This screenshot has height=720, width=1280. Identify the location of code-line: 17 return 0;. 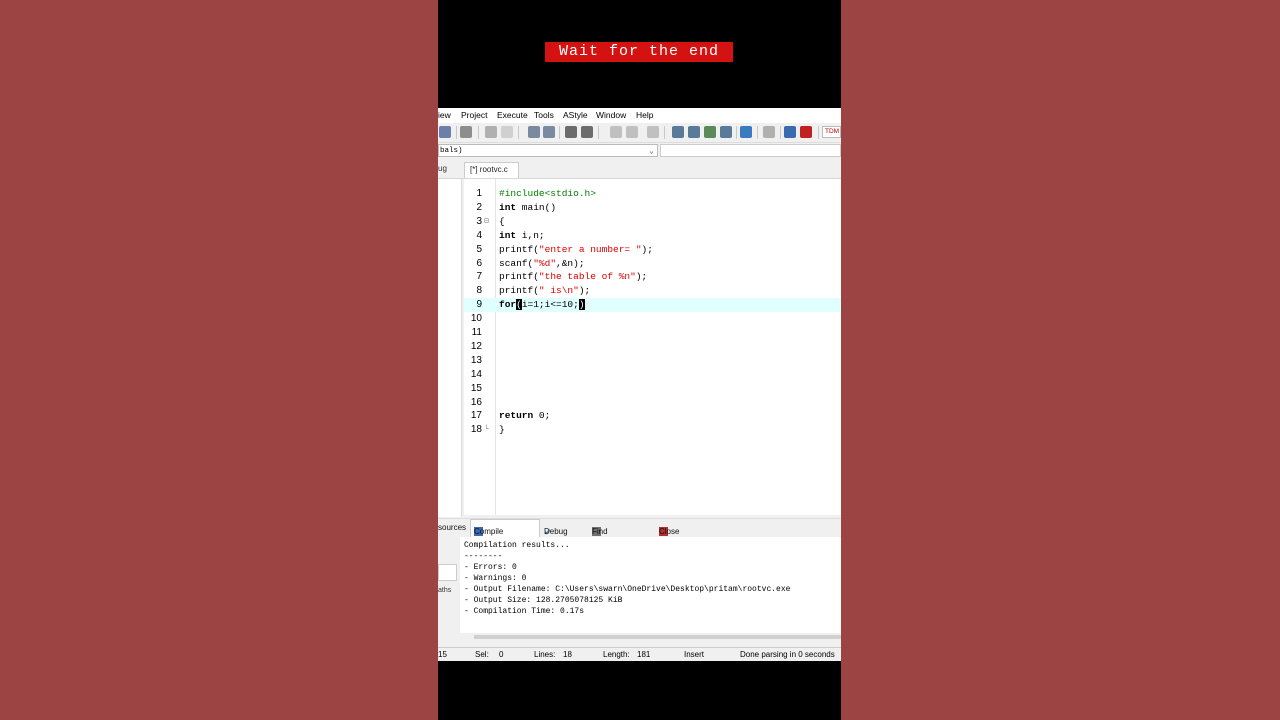
(652, 416).